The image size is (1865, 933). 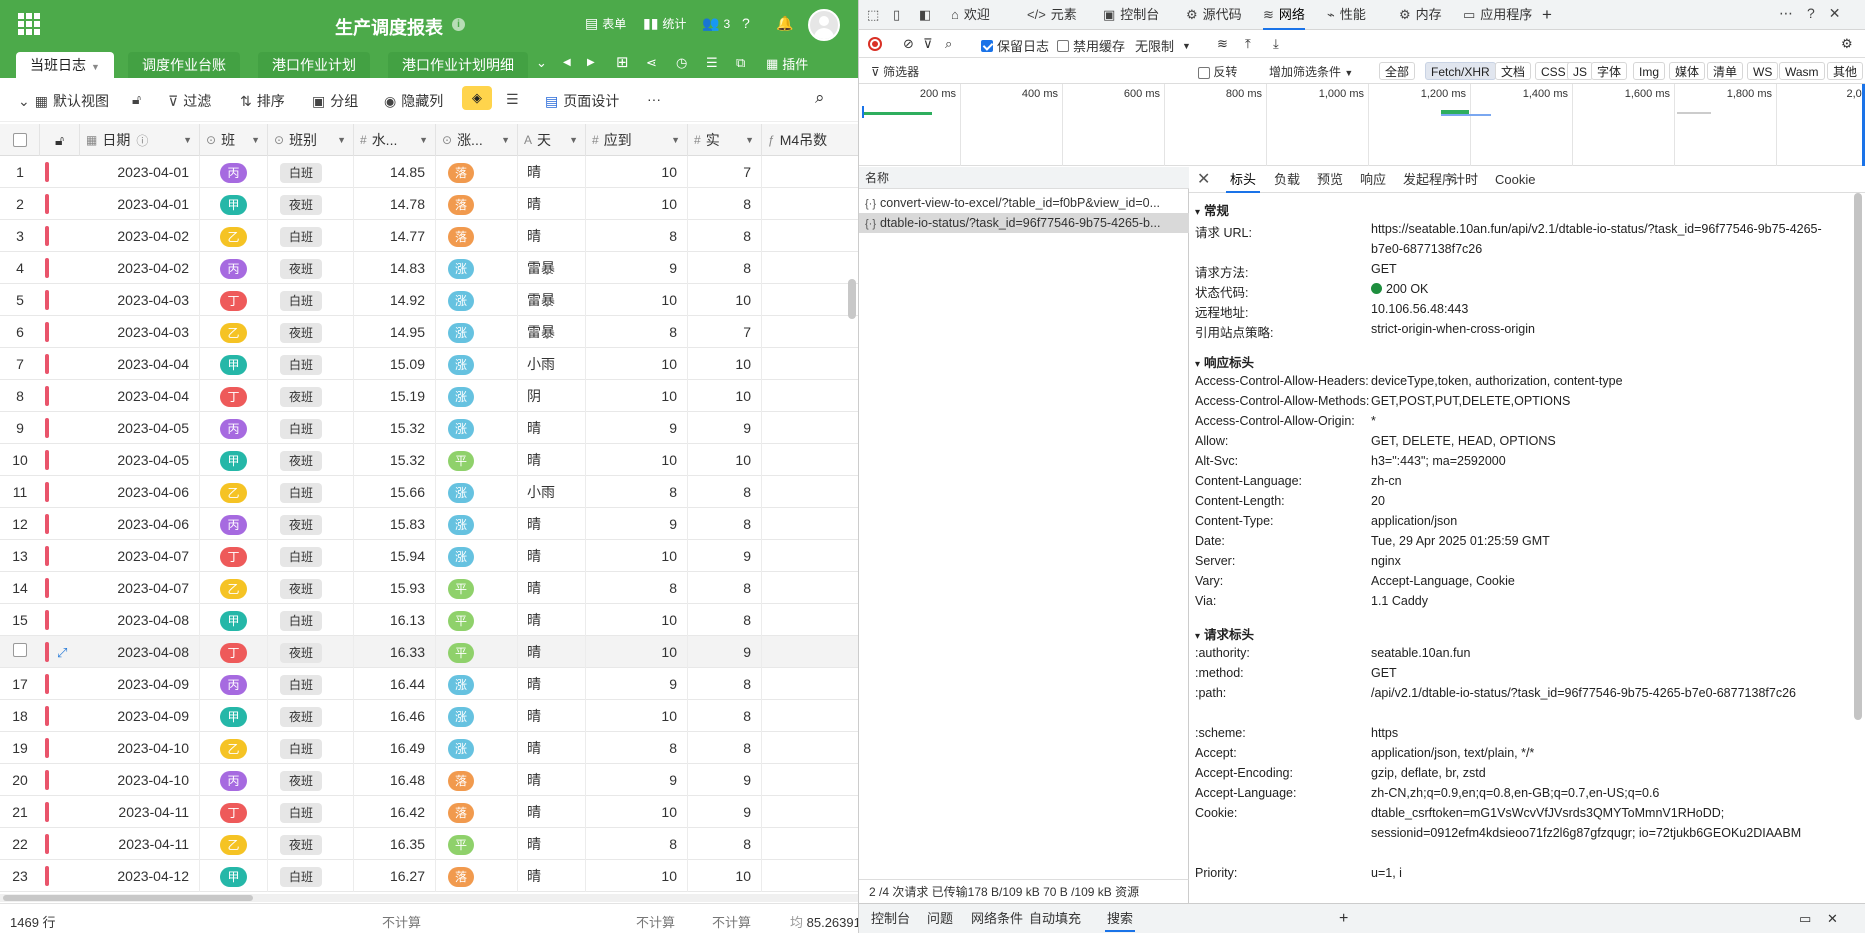 What do you see at coordinates (940, 918) in the screenshot?
I see `drawer-tab-1: 问题` at bounding box center [940, 918].